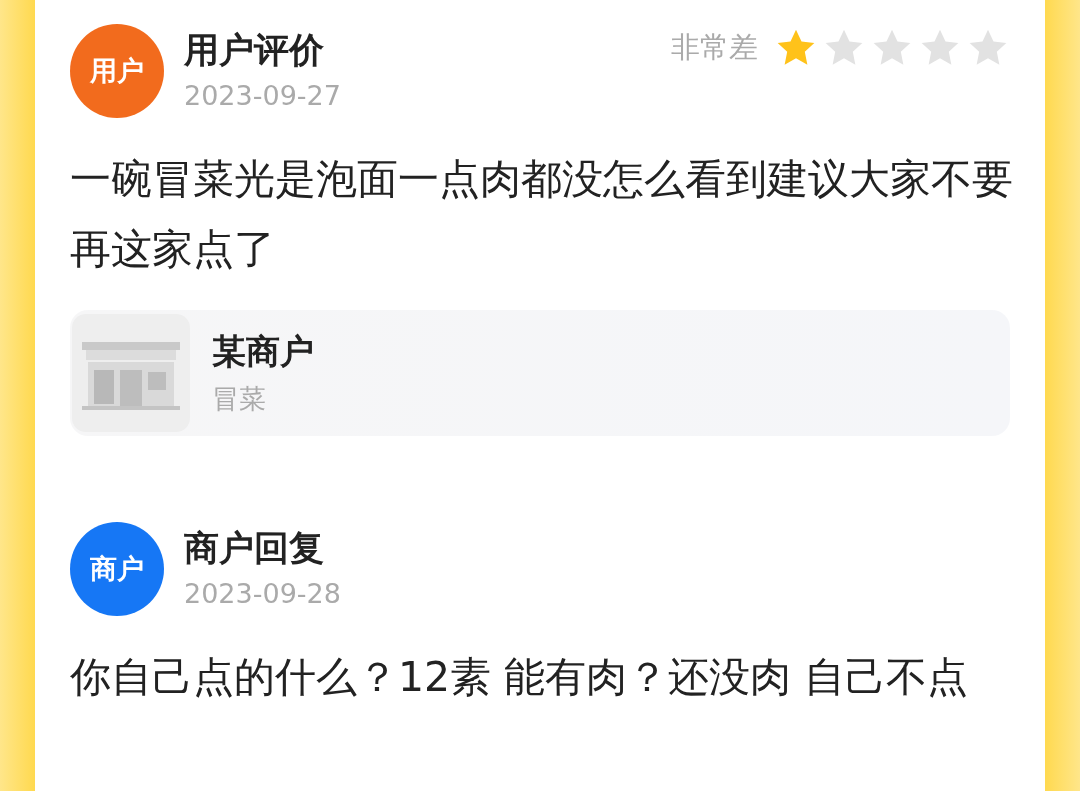 Image resolution: width=1080 pixels, height=791 pixels. I want to click on reply-title: 商户回复, so click(254, 548).